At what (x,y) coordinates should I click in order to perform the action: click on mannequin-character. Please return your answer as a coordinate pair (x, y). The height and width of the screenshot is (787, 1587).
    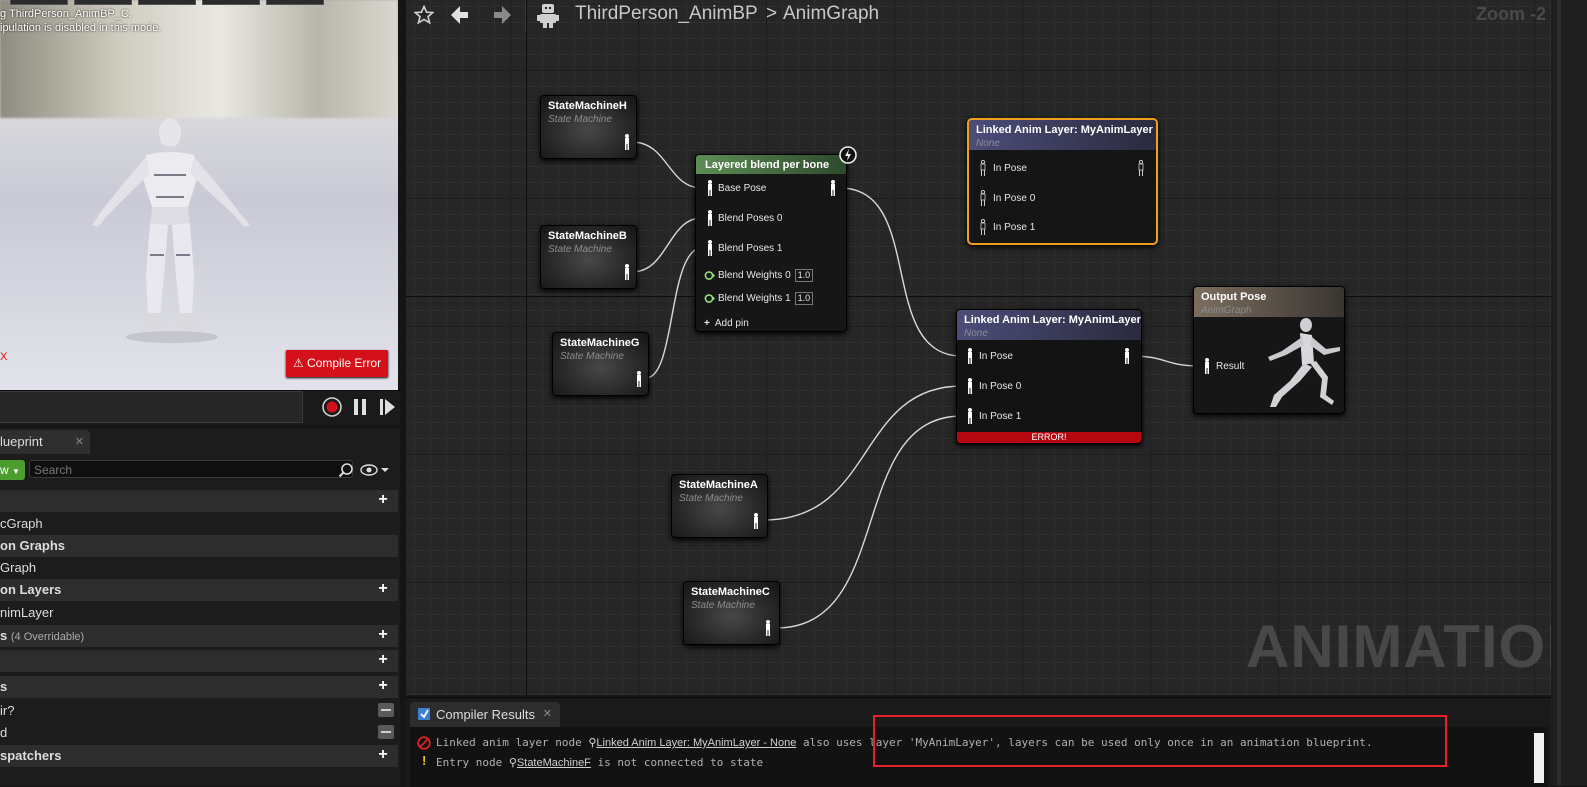
    Looking at the image, I should click on (171, 230).